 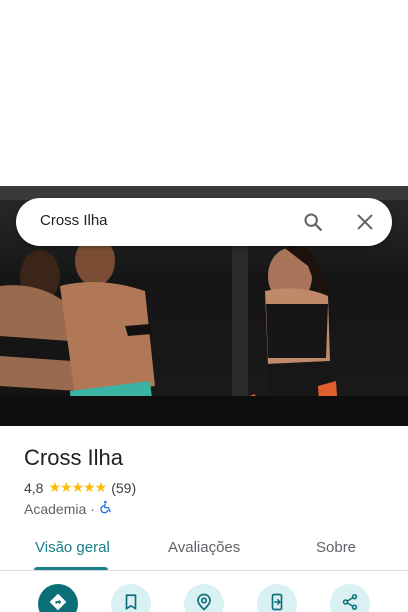 I want to click on category-row: Academia ·, so click(x=68, y=508).